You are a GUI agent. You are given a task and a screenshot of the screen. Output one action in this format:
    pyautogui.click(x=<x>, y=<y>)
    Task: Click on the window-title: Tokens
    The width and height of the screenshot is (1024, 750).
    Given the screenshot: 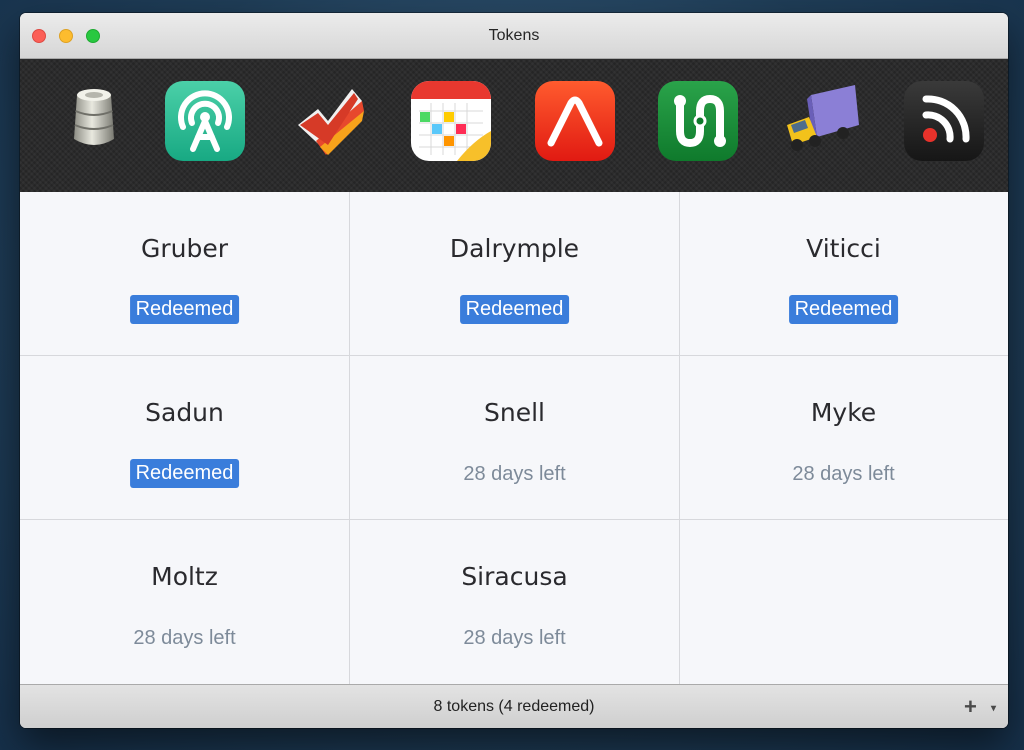 What is the action you would take?
    pyautogui.click(x=514, y=35)
    